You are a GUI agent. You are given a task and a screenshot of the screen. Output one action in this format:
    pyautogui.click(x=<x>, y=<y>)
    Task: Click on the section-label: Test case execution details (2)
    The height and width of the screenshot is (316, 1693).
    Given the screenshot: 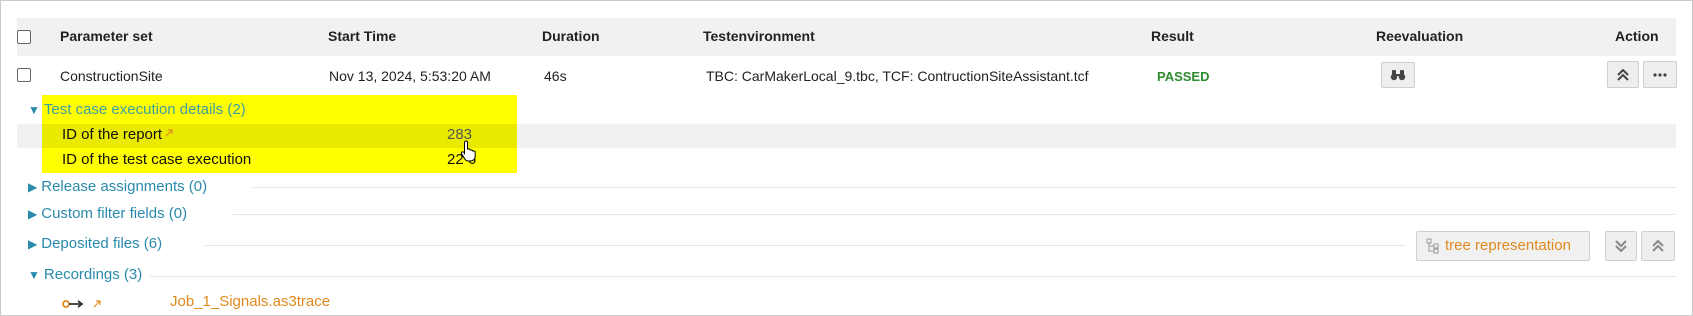 What is the action you would take?
    pyautogui.click(x=144, y=109)
    